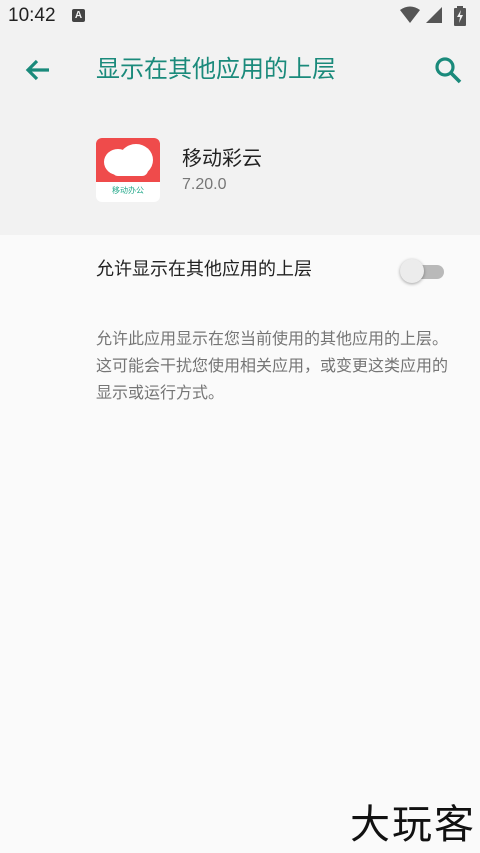 The height and width of the screenshot is (853, 480). What do you see at coordinates (216, 69) in the screenshot?
I see `page-title: 显示在其他应用的上层` at bounding box center [216, 69].